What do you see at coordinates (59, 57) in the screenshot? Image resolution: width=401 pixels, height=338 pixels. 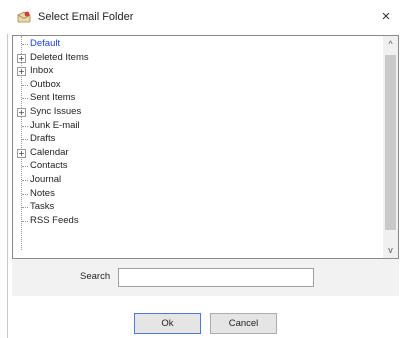 I see `folder-label: Deleted Items` at bounding box center [59, 57].